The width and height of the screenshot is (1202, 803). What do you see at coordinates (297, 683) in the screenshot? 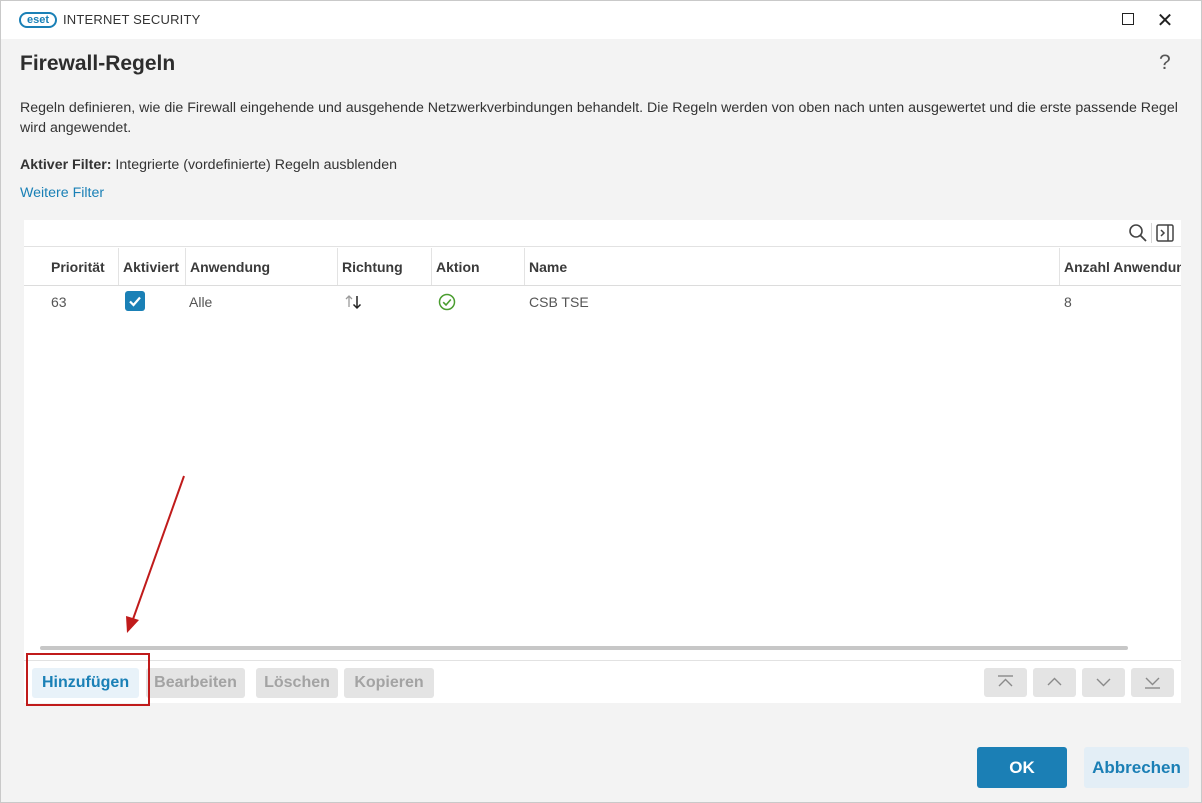
I see `delete-button: Löschen` at bounding box center [297, 683].